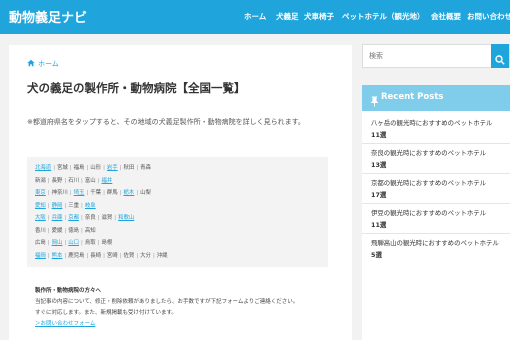 This screenshot has width=510, height=340. I want to click on prefecture-label: 秋田, so click(129, 168).